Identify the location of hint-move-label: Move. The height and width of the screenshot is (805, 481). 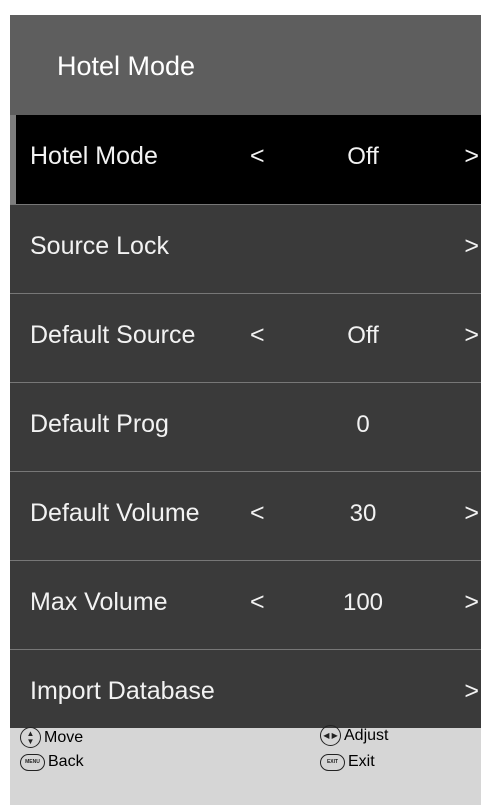
(64, 737).